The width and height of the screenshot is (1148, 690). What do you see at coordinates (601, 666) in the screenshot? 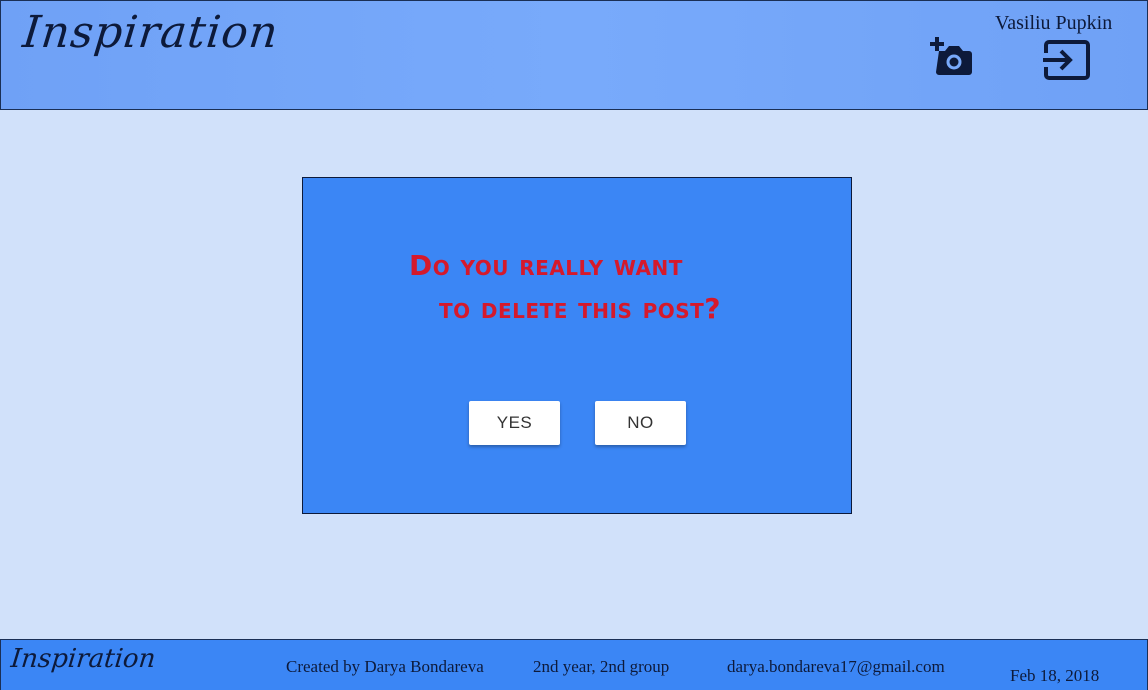
I see `footer-group: 2nd year, 2nd group` at bounding box center [601, 666].